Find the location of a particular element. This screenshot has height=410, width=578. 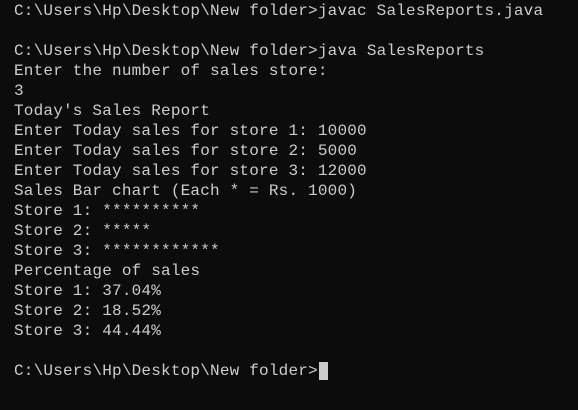

output-line: 3 is located at coordinates (19, 91).